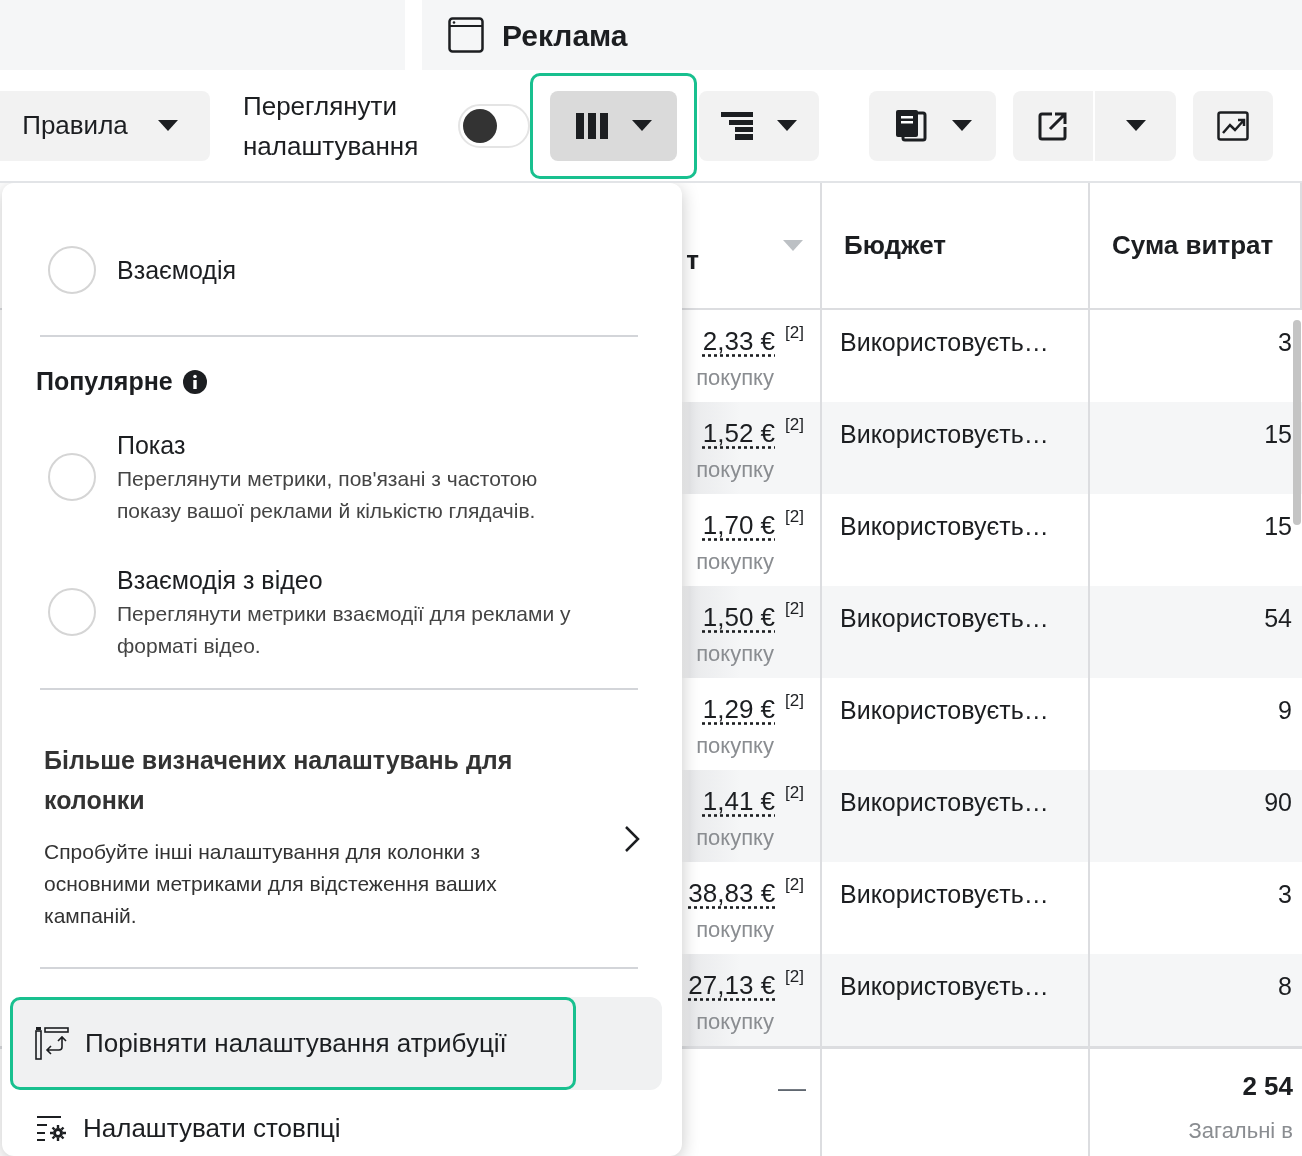  What do you see at coordinates (104, 382) in the screenshot?
I see `section-heading: Популярне` at bounding box center [104, 382].